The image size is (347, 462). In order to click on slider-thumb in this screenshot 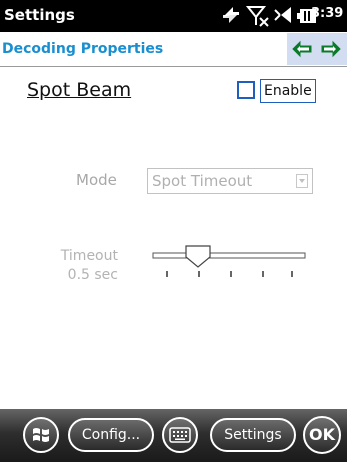, I will do `click(198, 256)`.